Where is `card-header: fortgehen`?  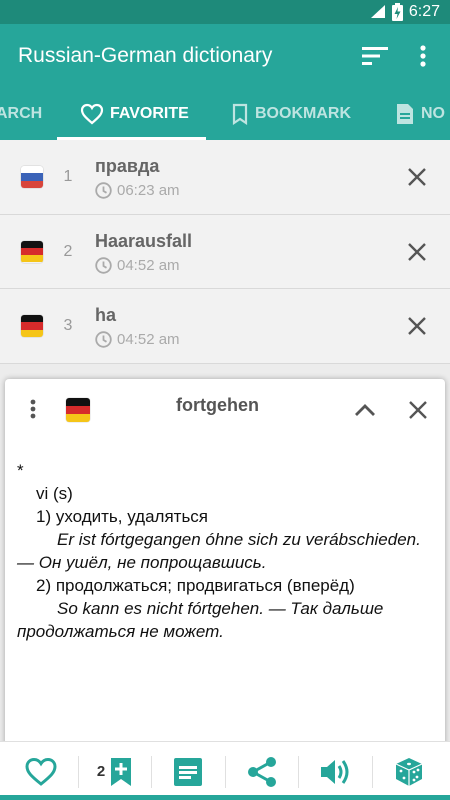
card-header: fortgehen is located at coordinates (225, 410).